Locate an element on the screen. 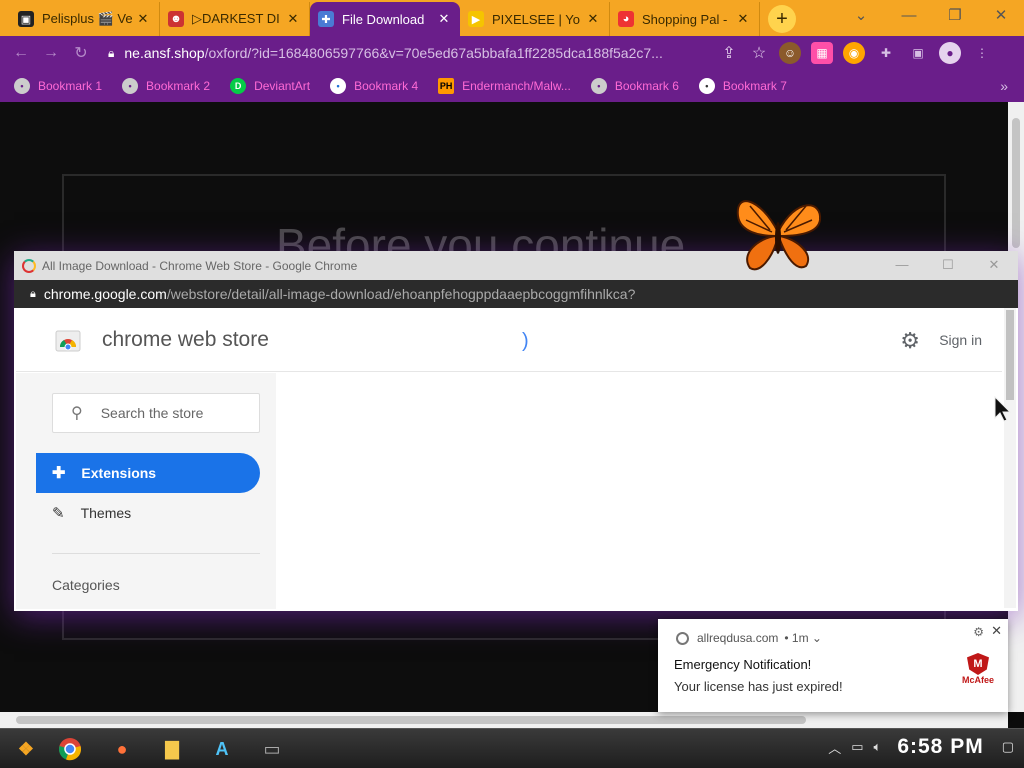 The height and width of the screenshot is (768, 1024). tab-pixelsee: ▶ PIXELSEE | Yo ✕ is located at coordinates (535, 19).